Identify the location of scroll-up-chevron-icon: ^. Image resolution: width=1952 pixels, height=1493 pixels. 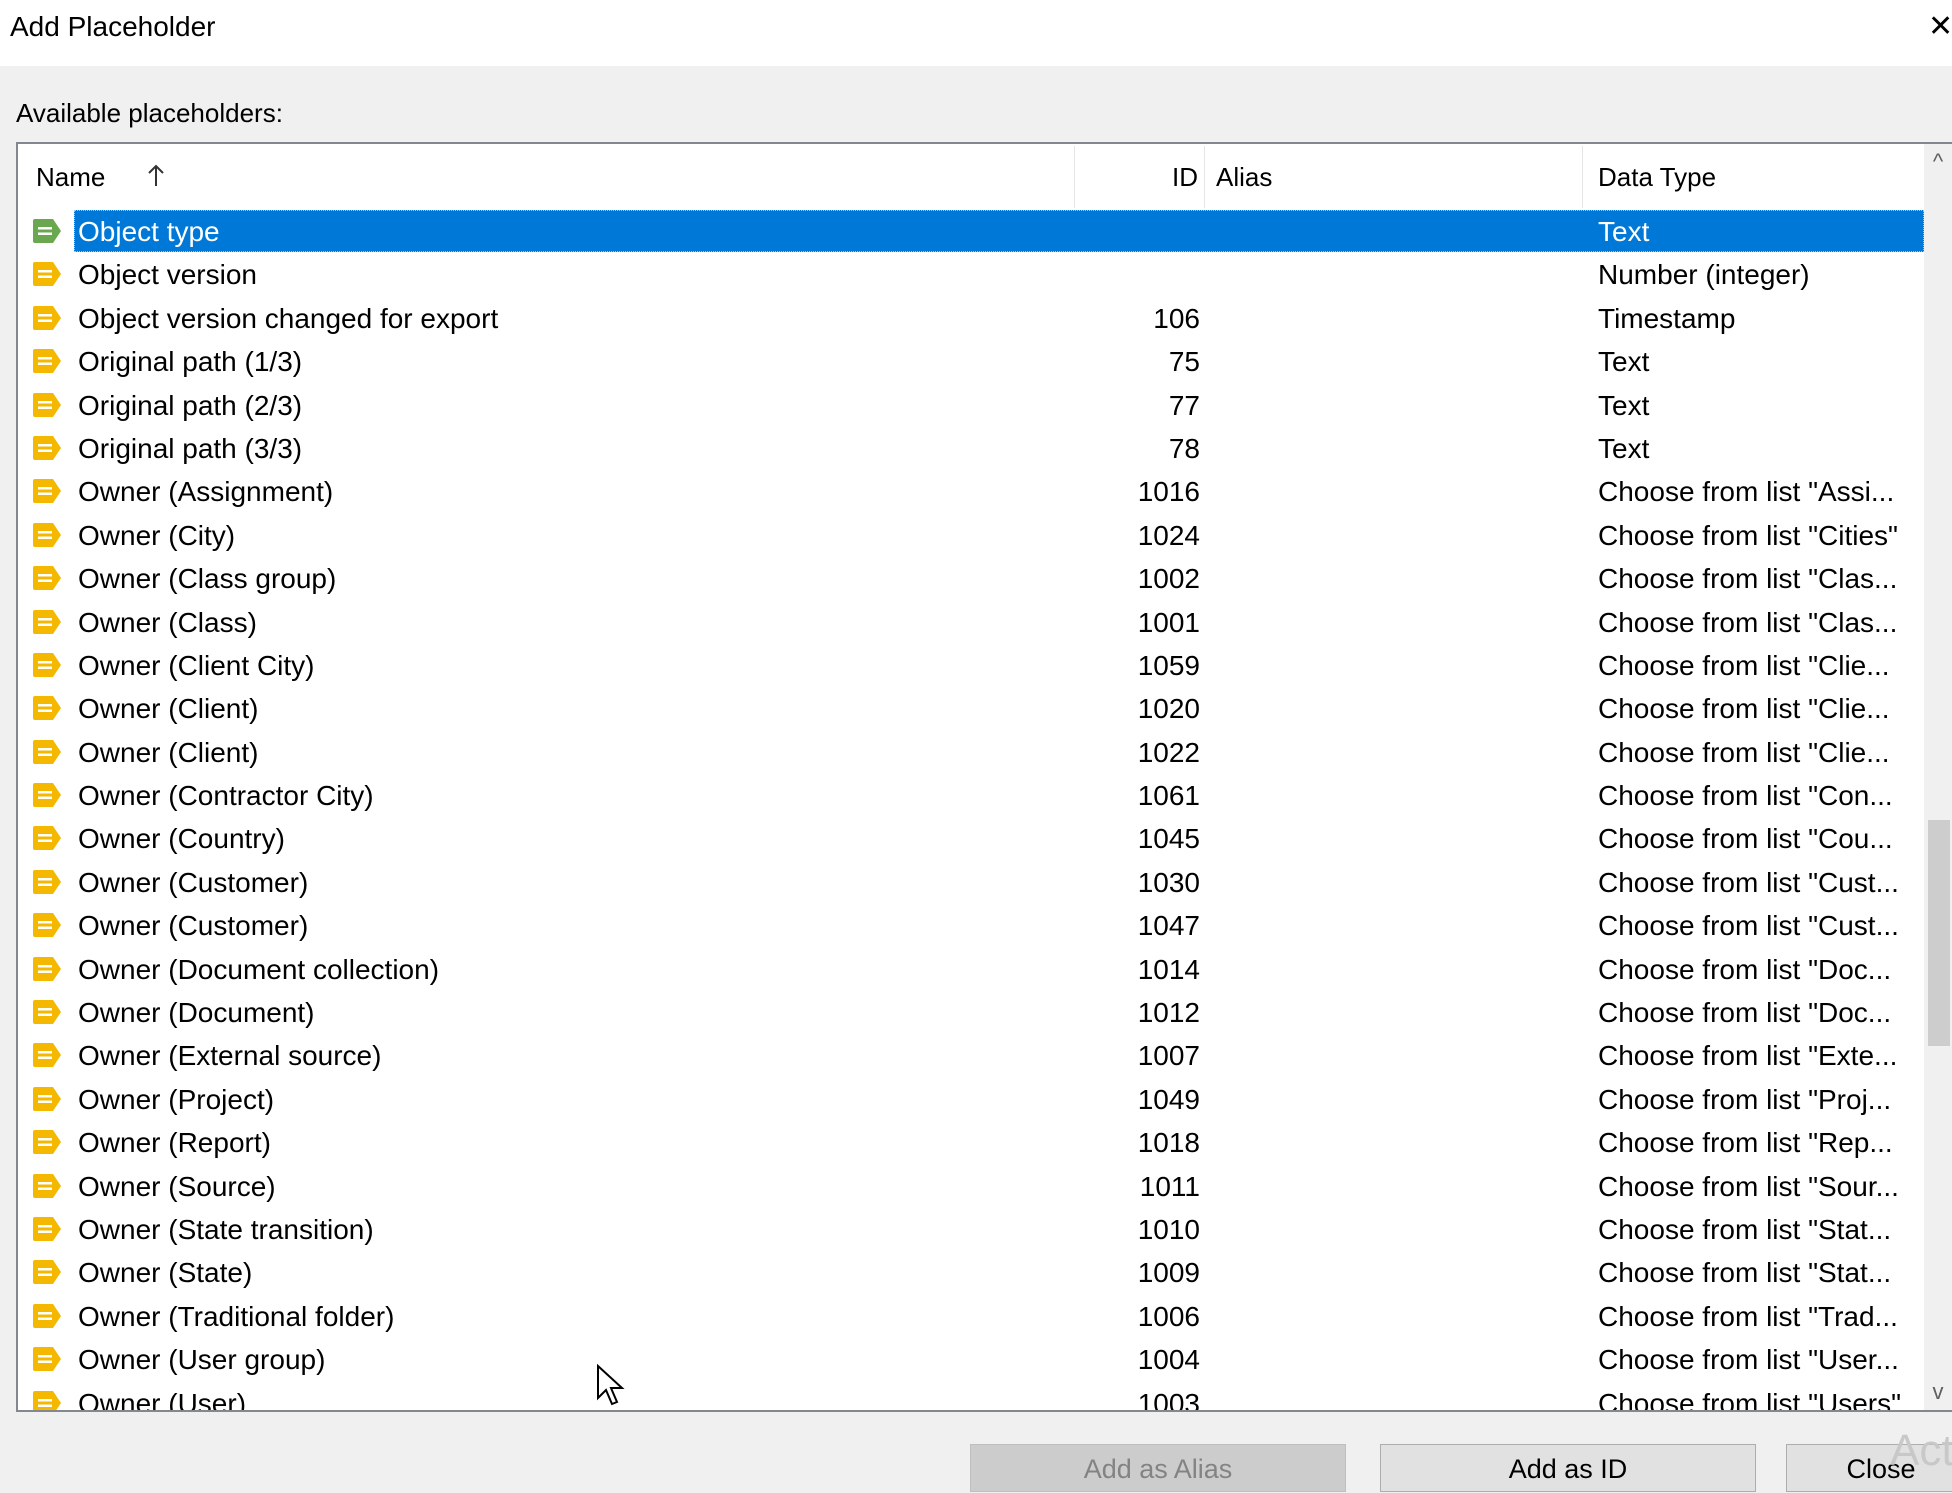
(1938, 162).